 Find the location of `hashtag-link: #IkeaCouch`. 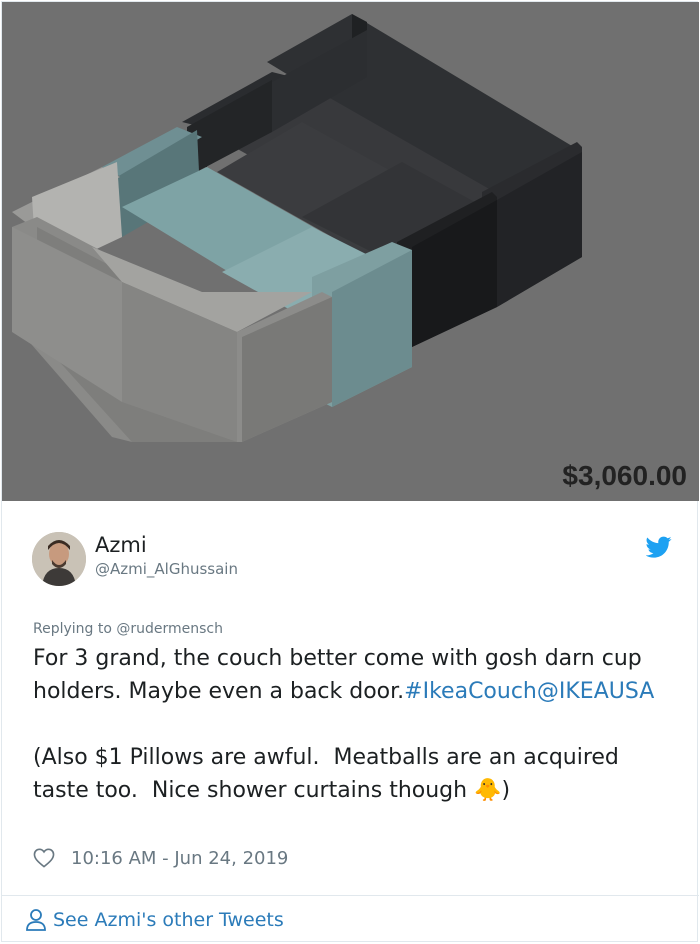

hashtag-link: #IkeaCouch is located at coordinates (470, 691).